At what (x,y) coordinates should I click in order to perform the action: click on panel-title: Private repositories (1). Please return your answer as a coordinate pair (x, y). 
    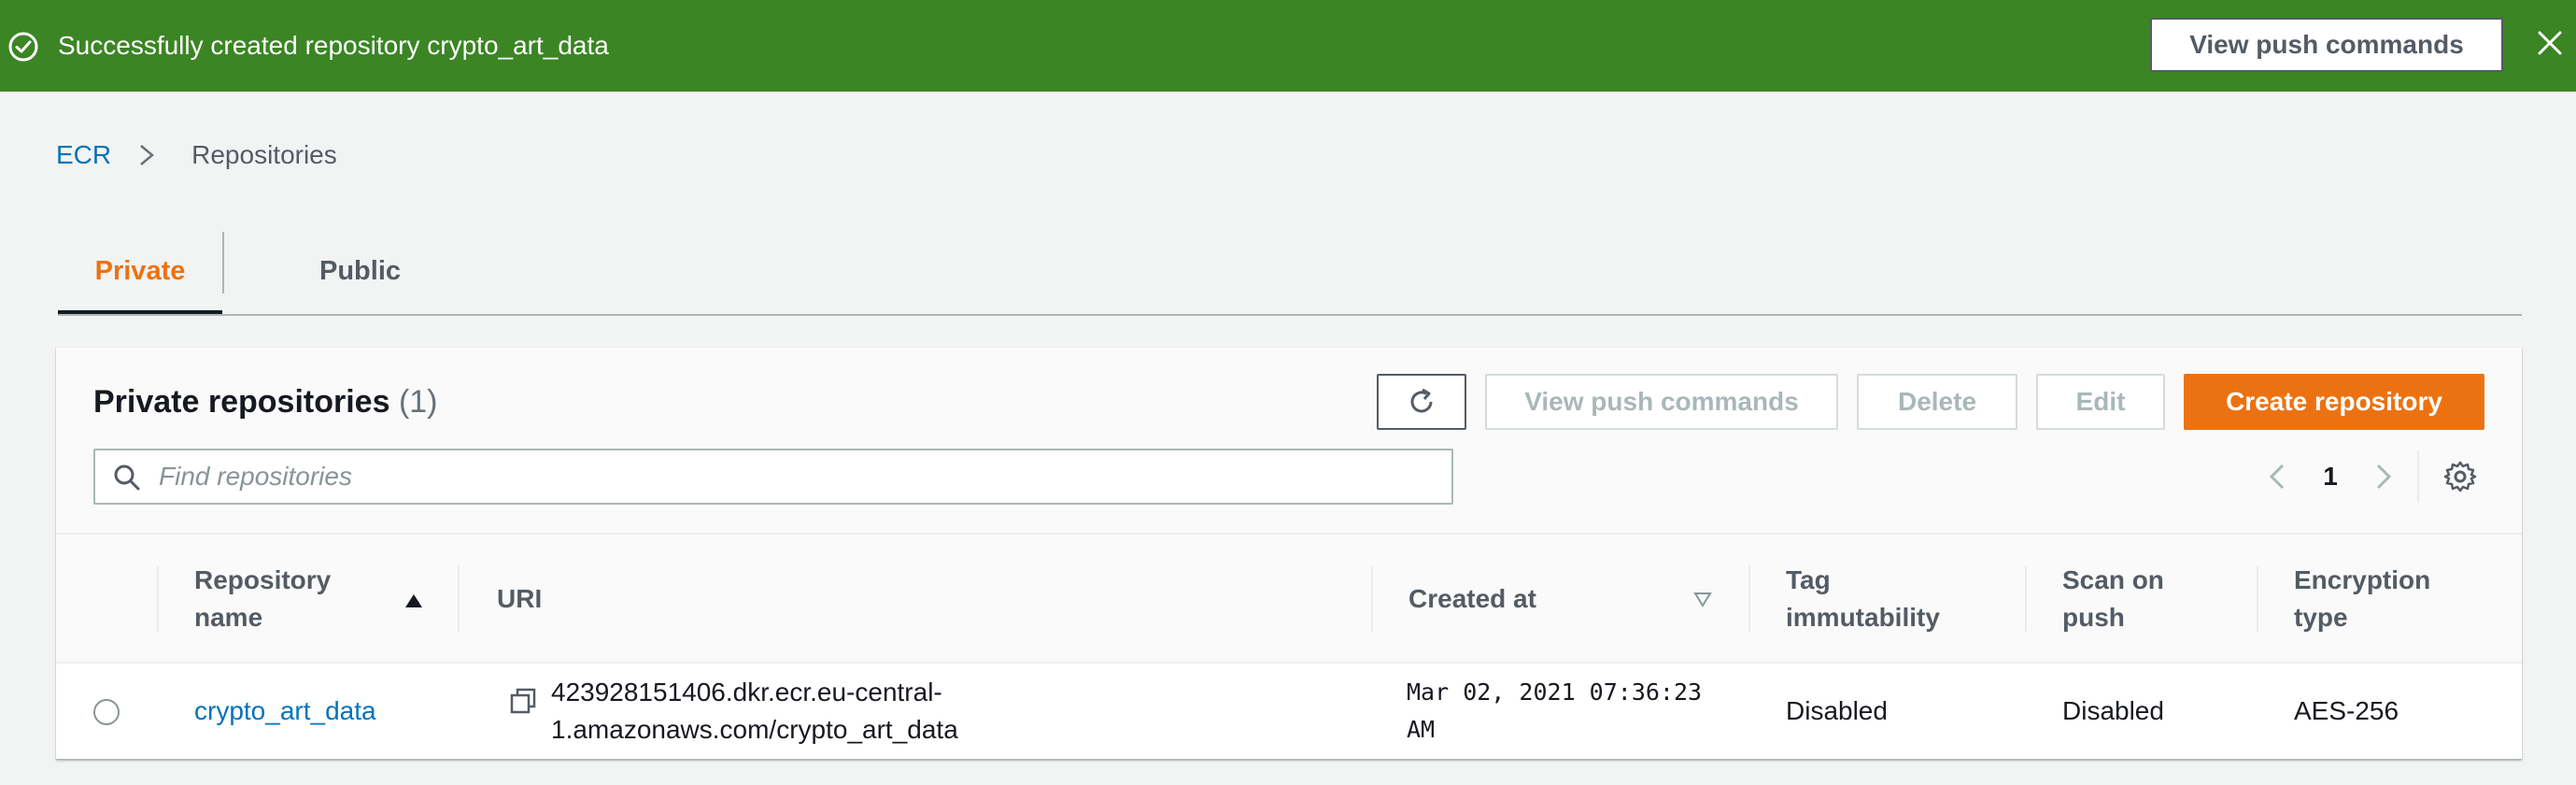
    Looking at the image, I should click on (265, 402).